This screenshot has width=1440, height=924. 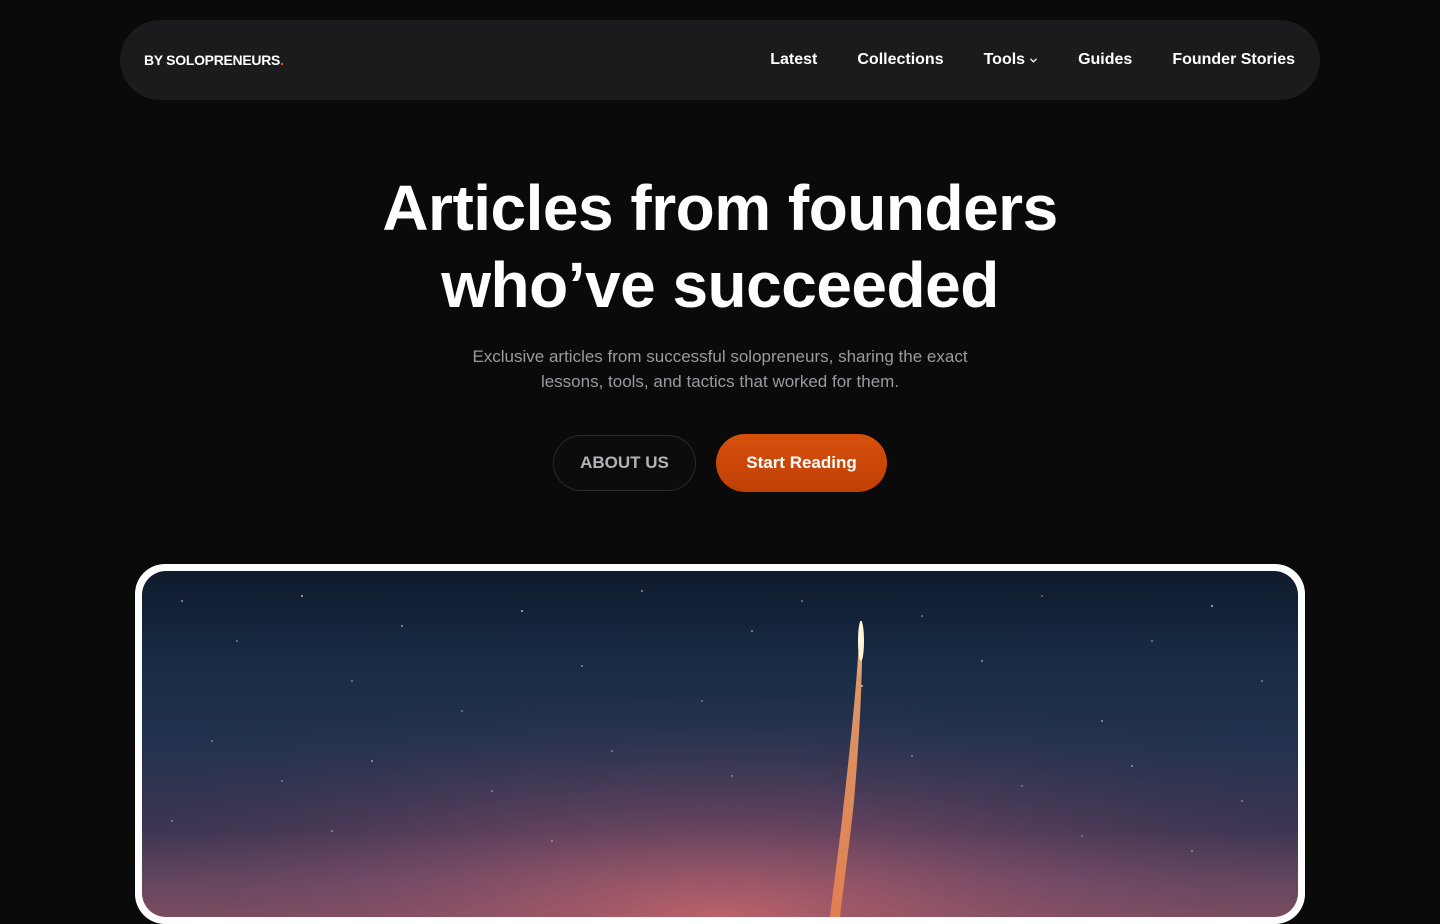 I want to click on chevron-down-icon, so click(x=1033, y=60).